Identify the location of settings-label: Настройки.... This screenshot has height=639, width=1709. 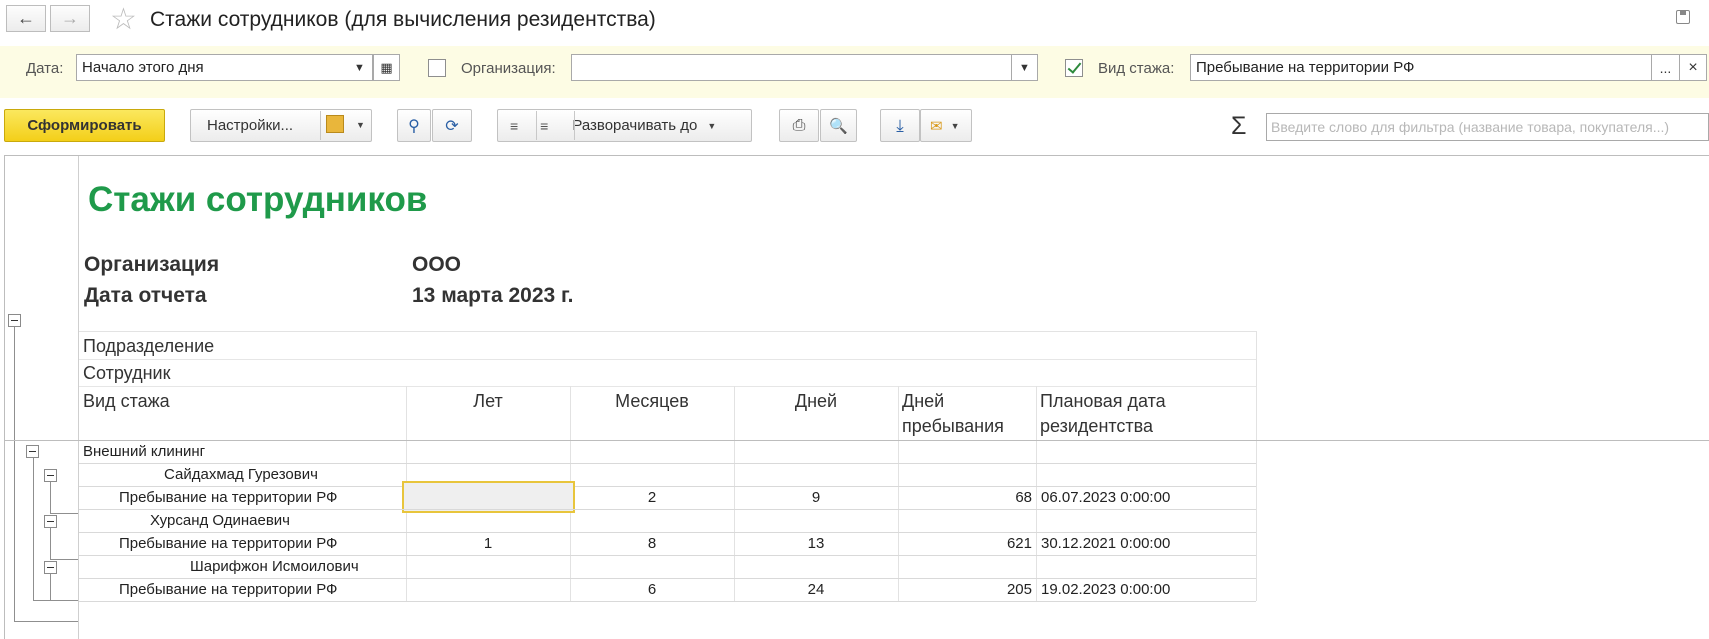
(250, 125).